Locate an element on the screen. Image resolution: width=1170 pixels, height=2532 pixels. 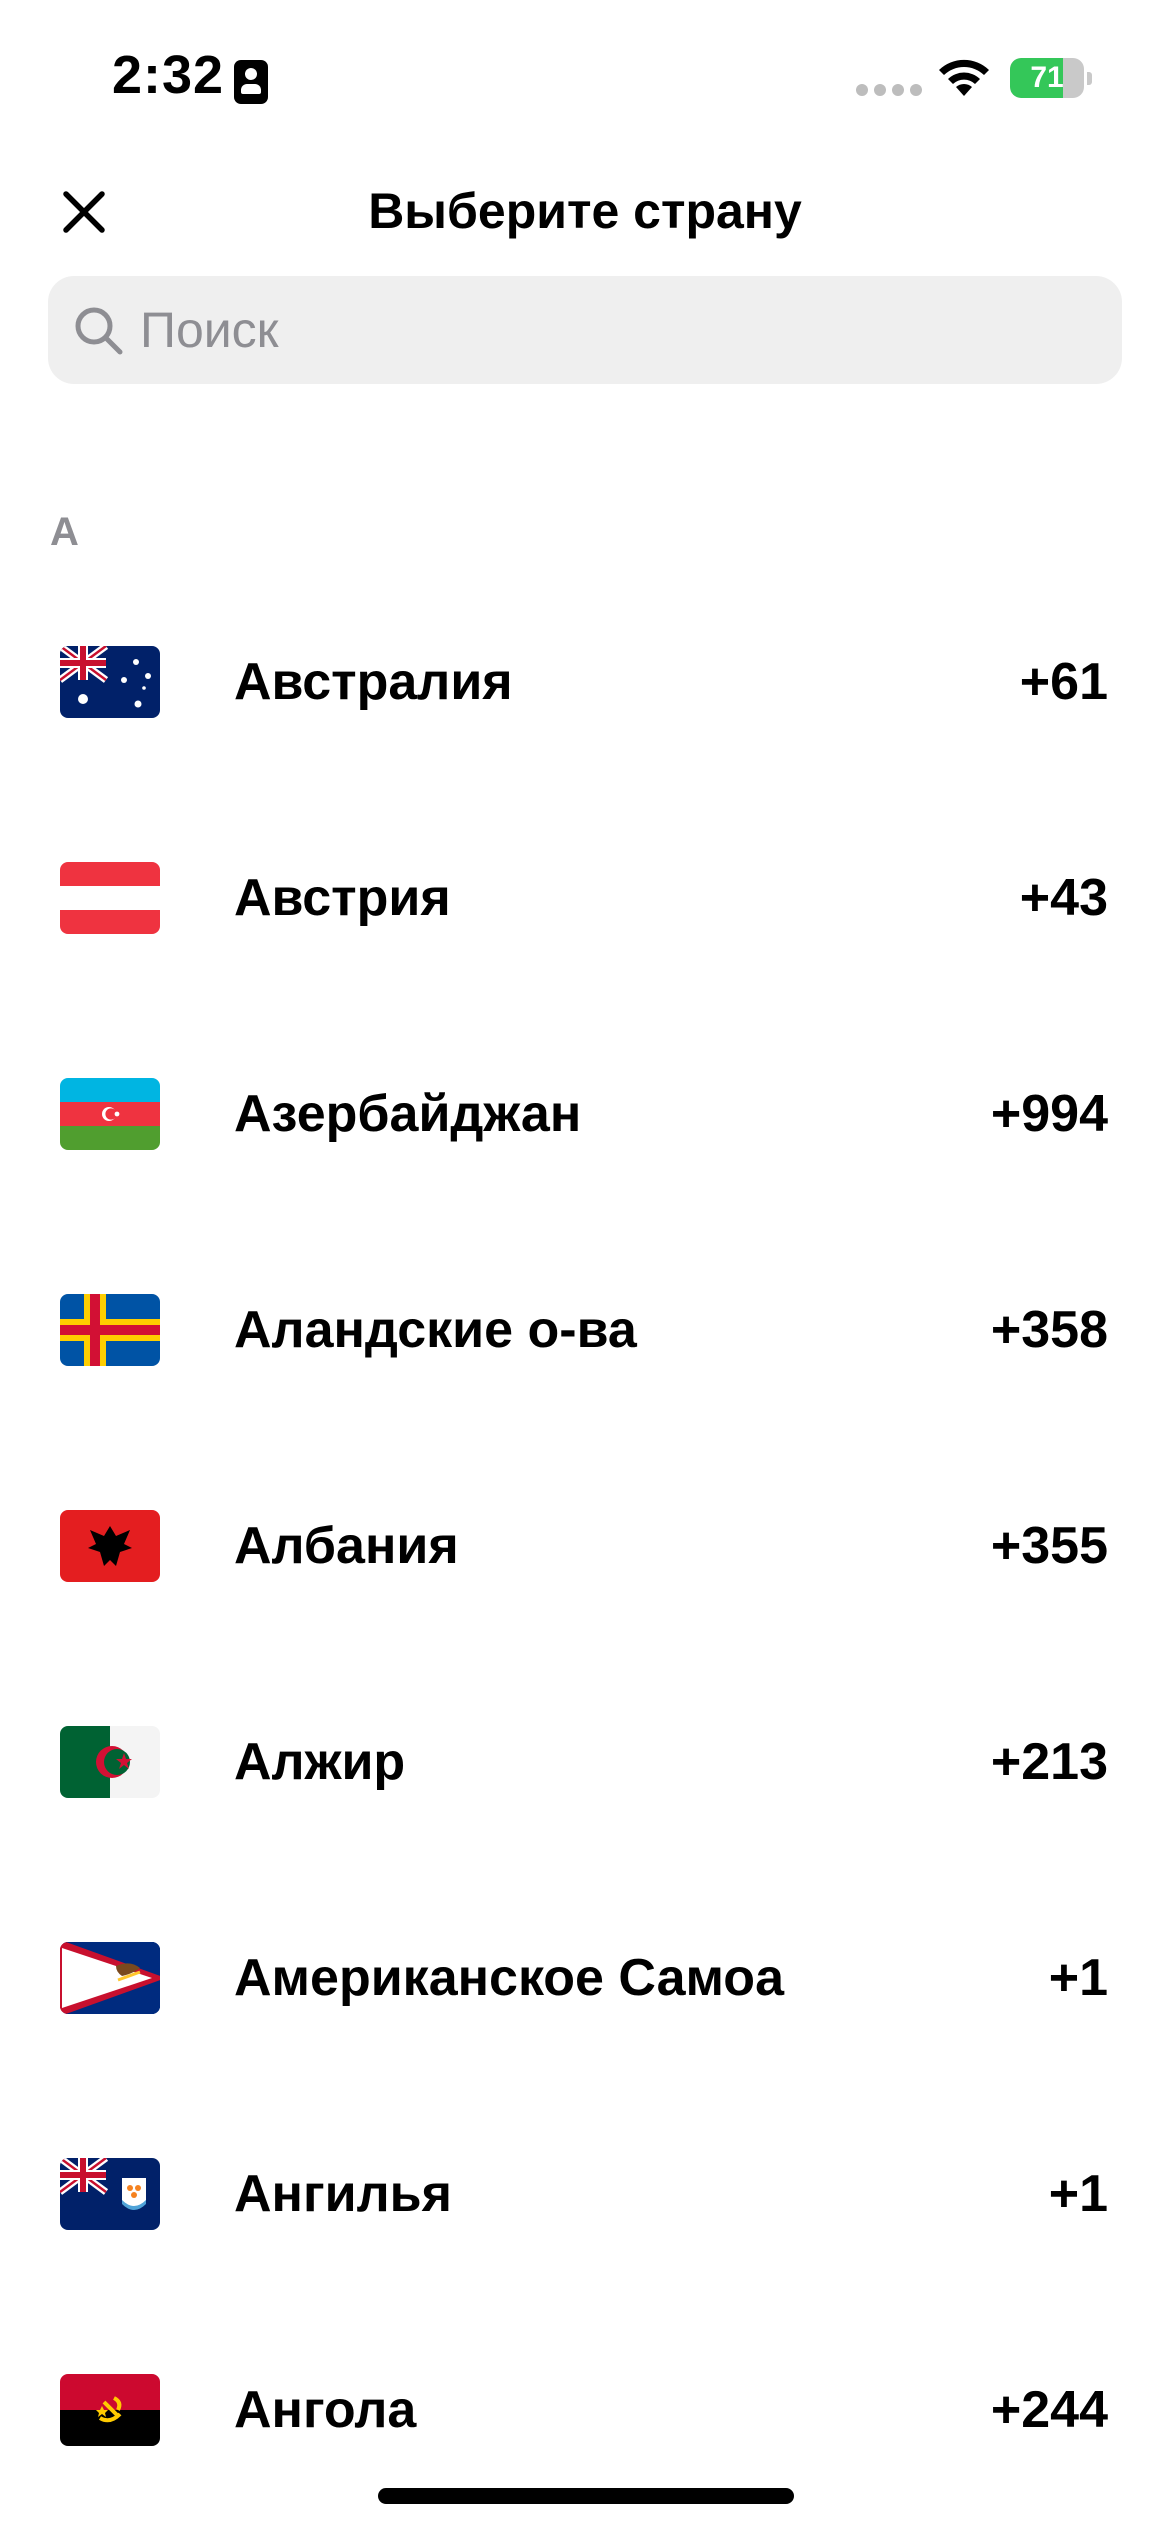
search-box is located at coordinates (585, 330).